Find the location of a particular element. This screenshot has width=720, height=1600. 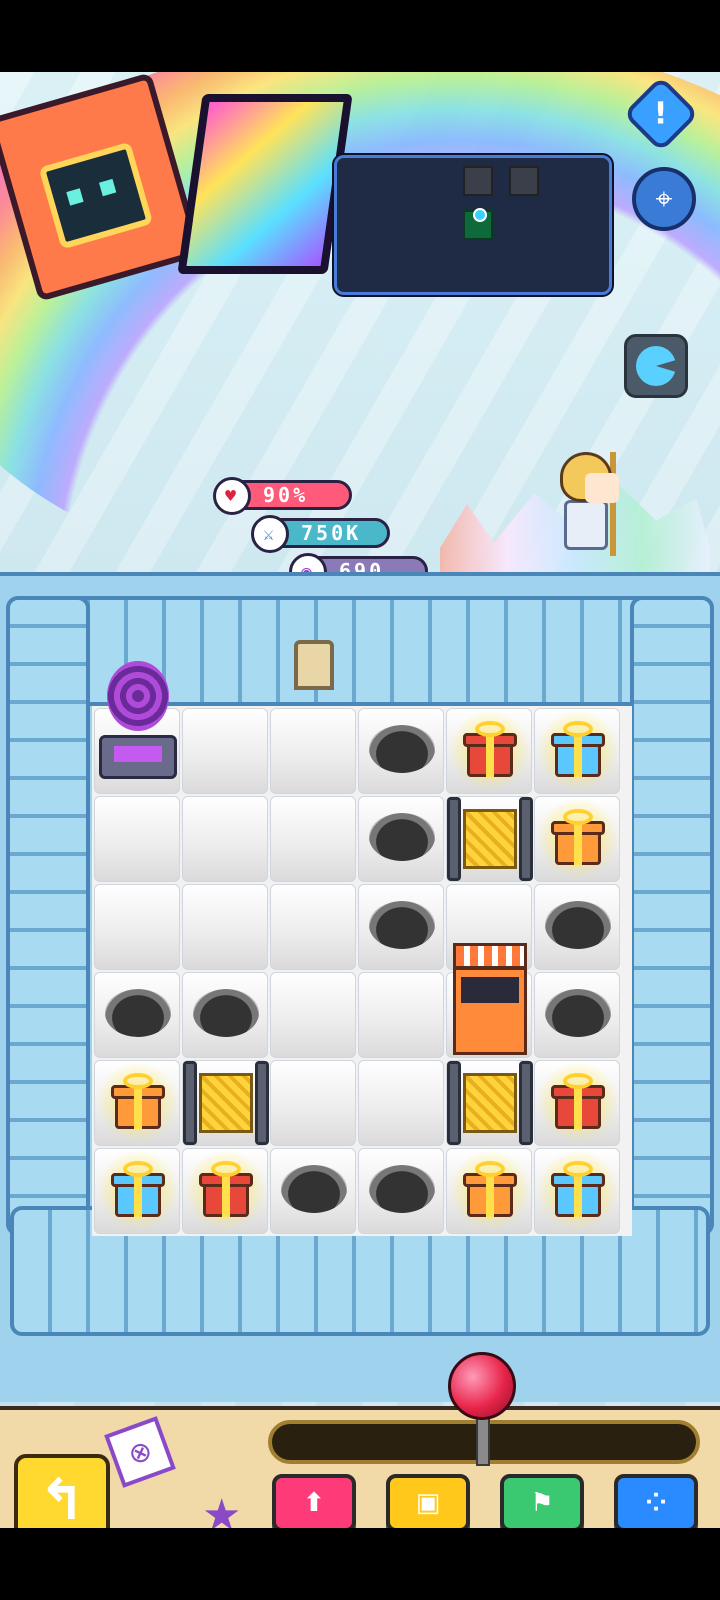

slot-machine is located at coordinates (490, 1001).